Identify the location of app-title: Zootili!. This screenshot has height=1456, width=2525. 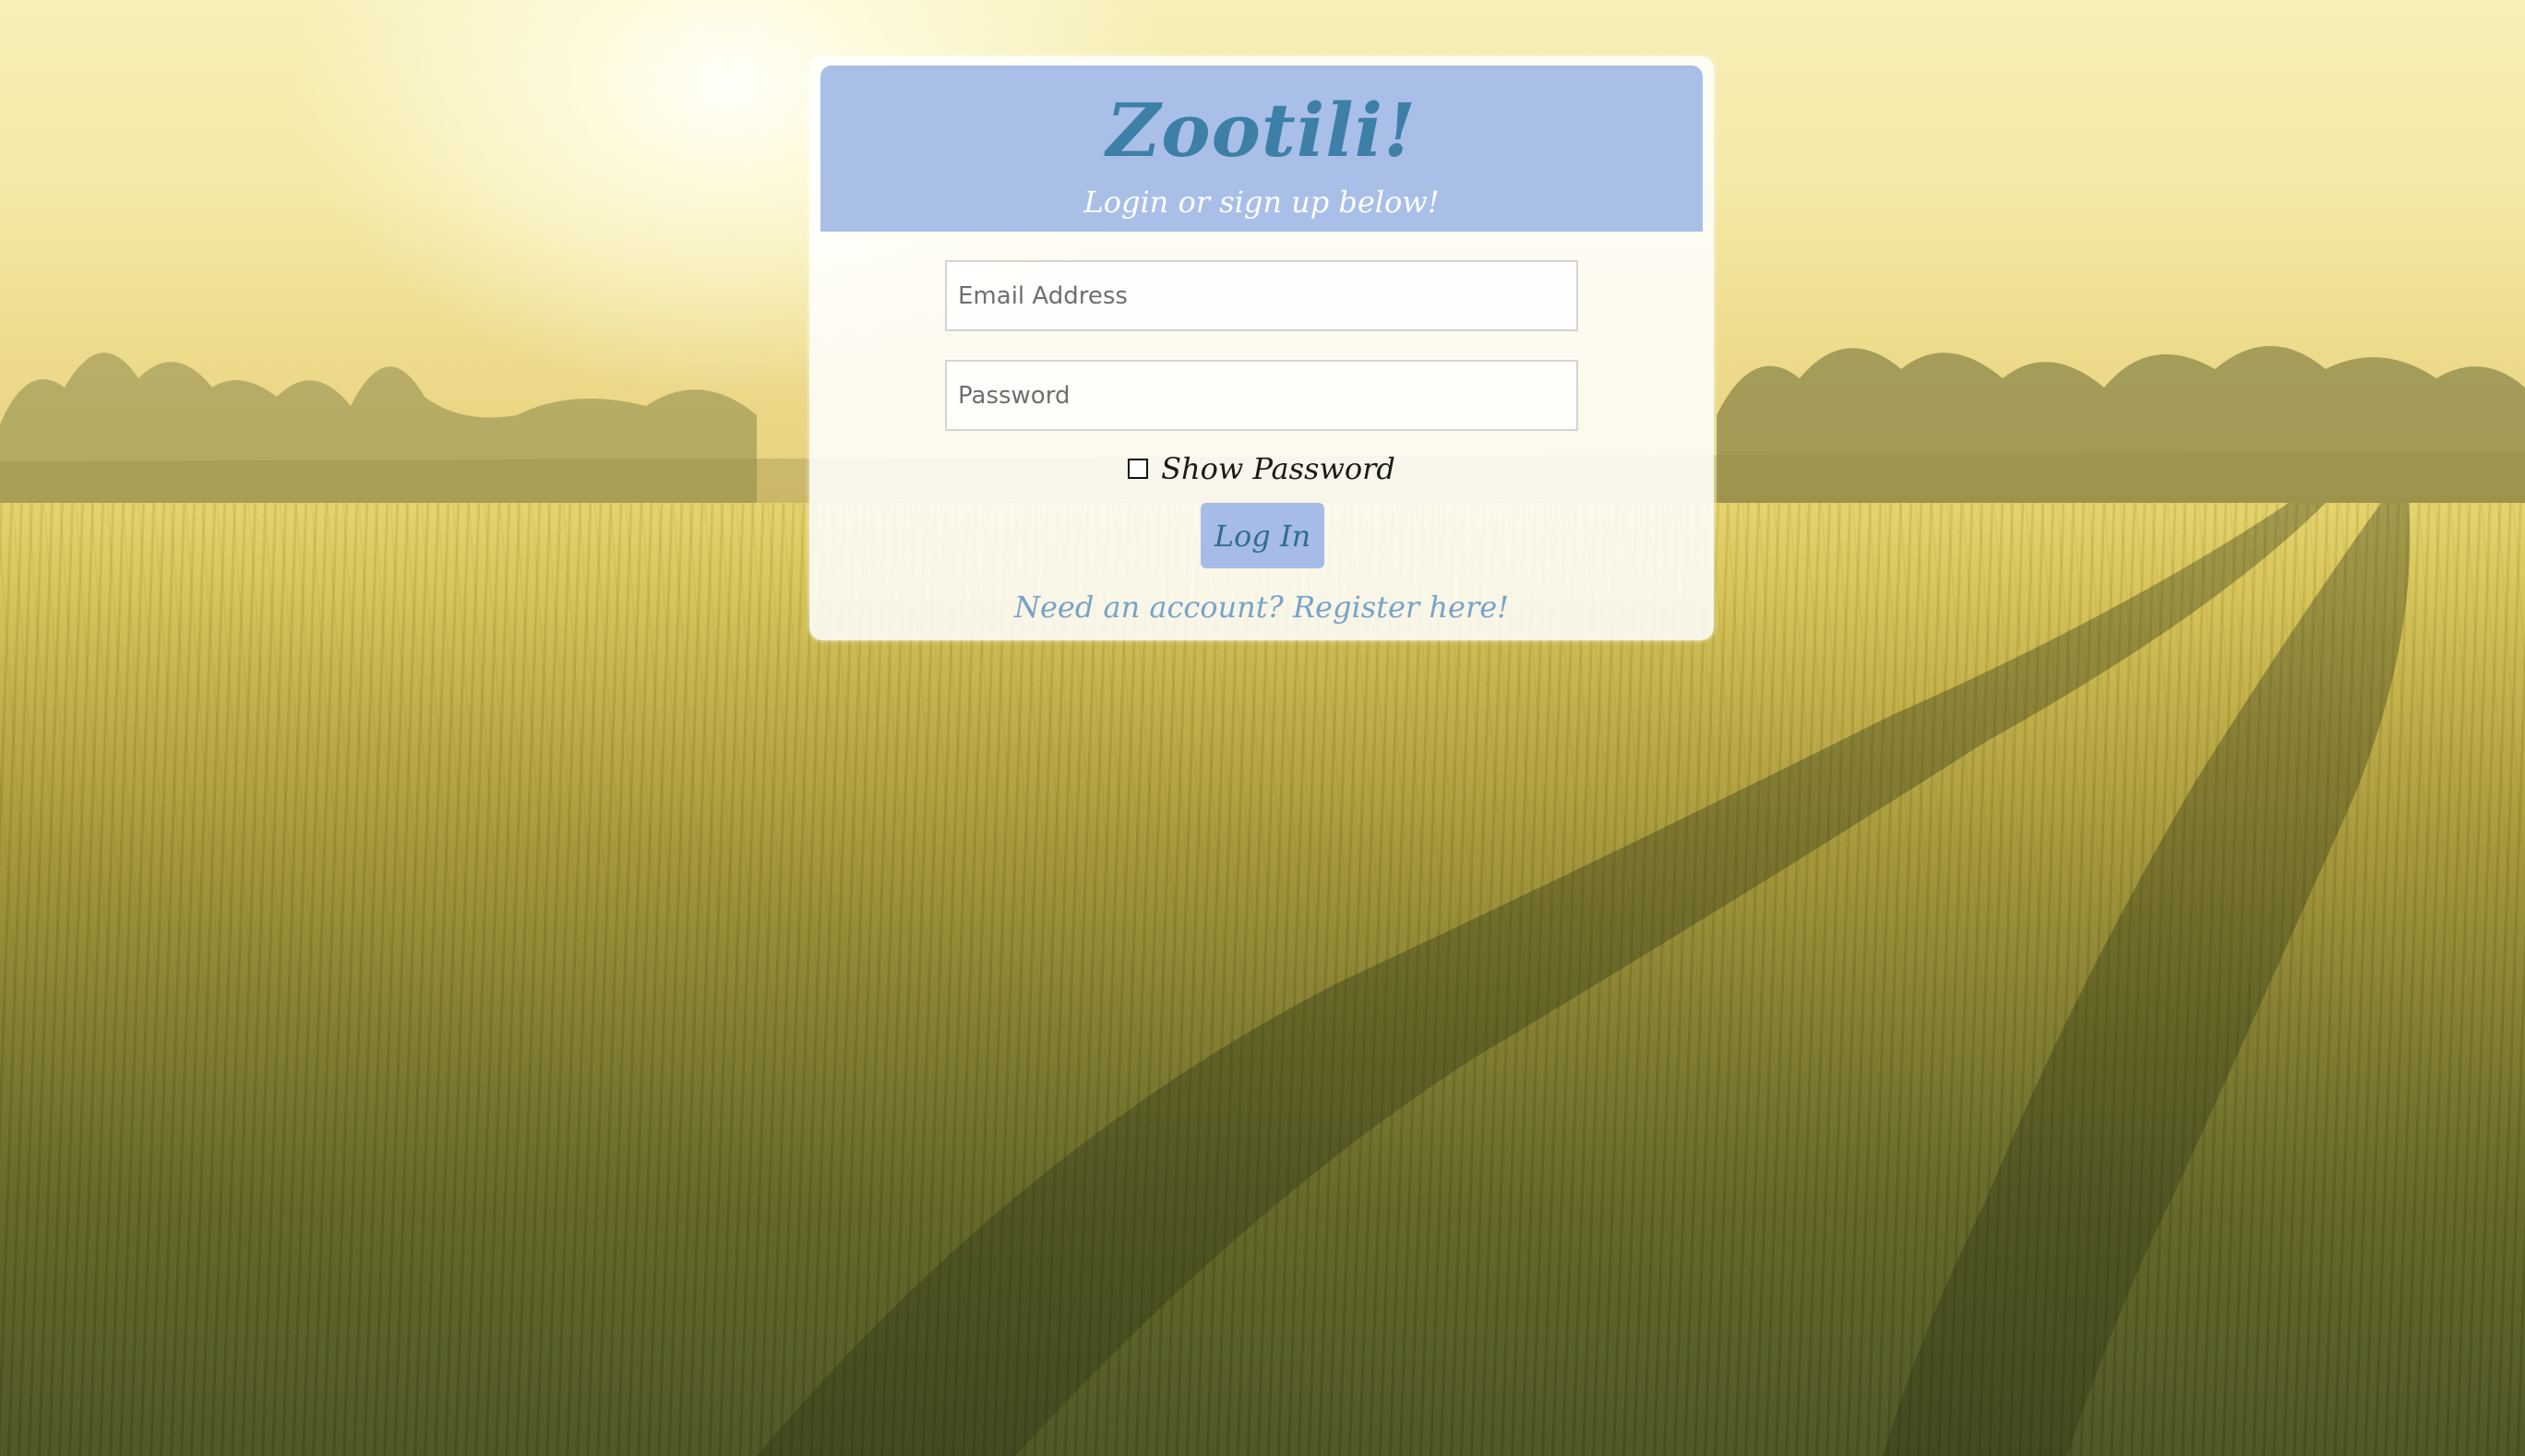
(1262, 130).